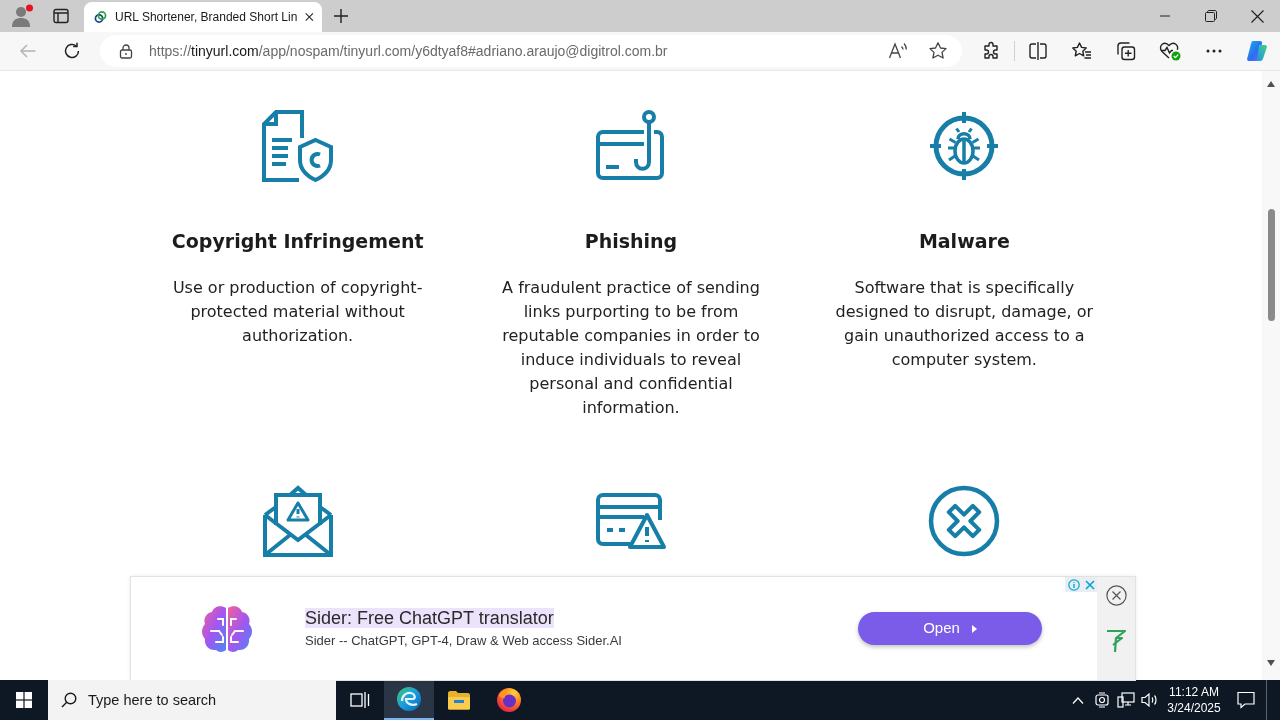 The width and height of the screenshot is (1280, 720). Describe the element at coordinates (100, 17) in the screenshot. I see `site-logo-icon` at that location.